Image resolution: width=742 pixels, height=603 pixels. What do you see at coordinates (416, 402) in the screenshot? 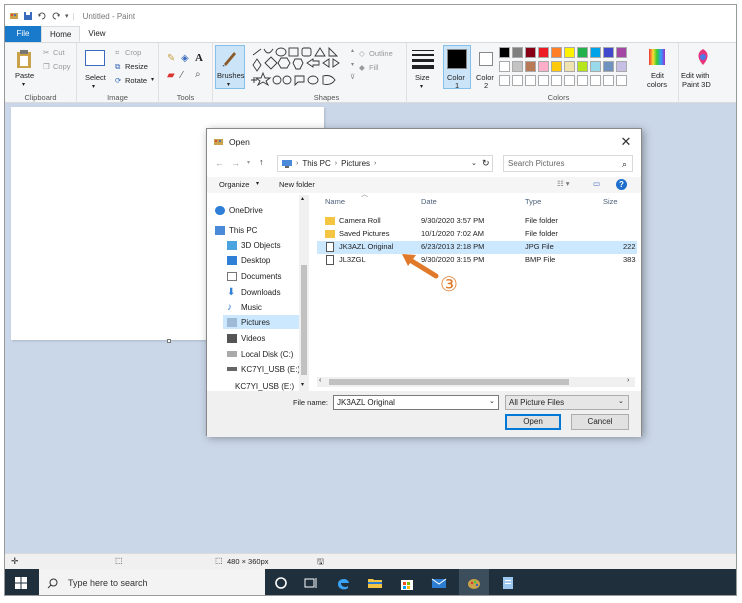
I see `file-name-input: JK3AZL Original` at bounding box center [416, 402].